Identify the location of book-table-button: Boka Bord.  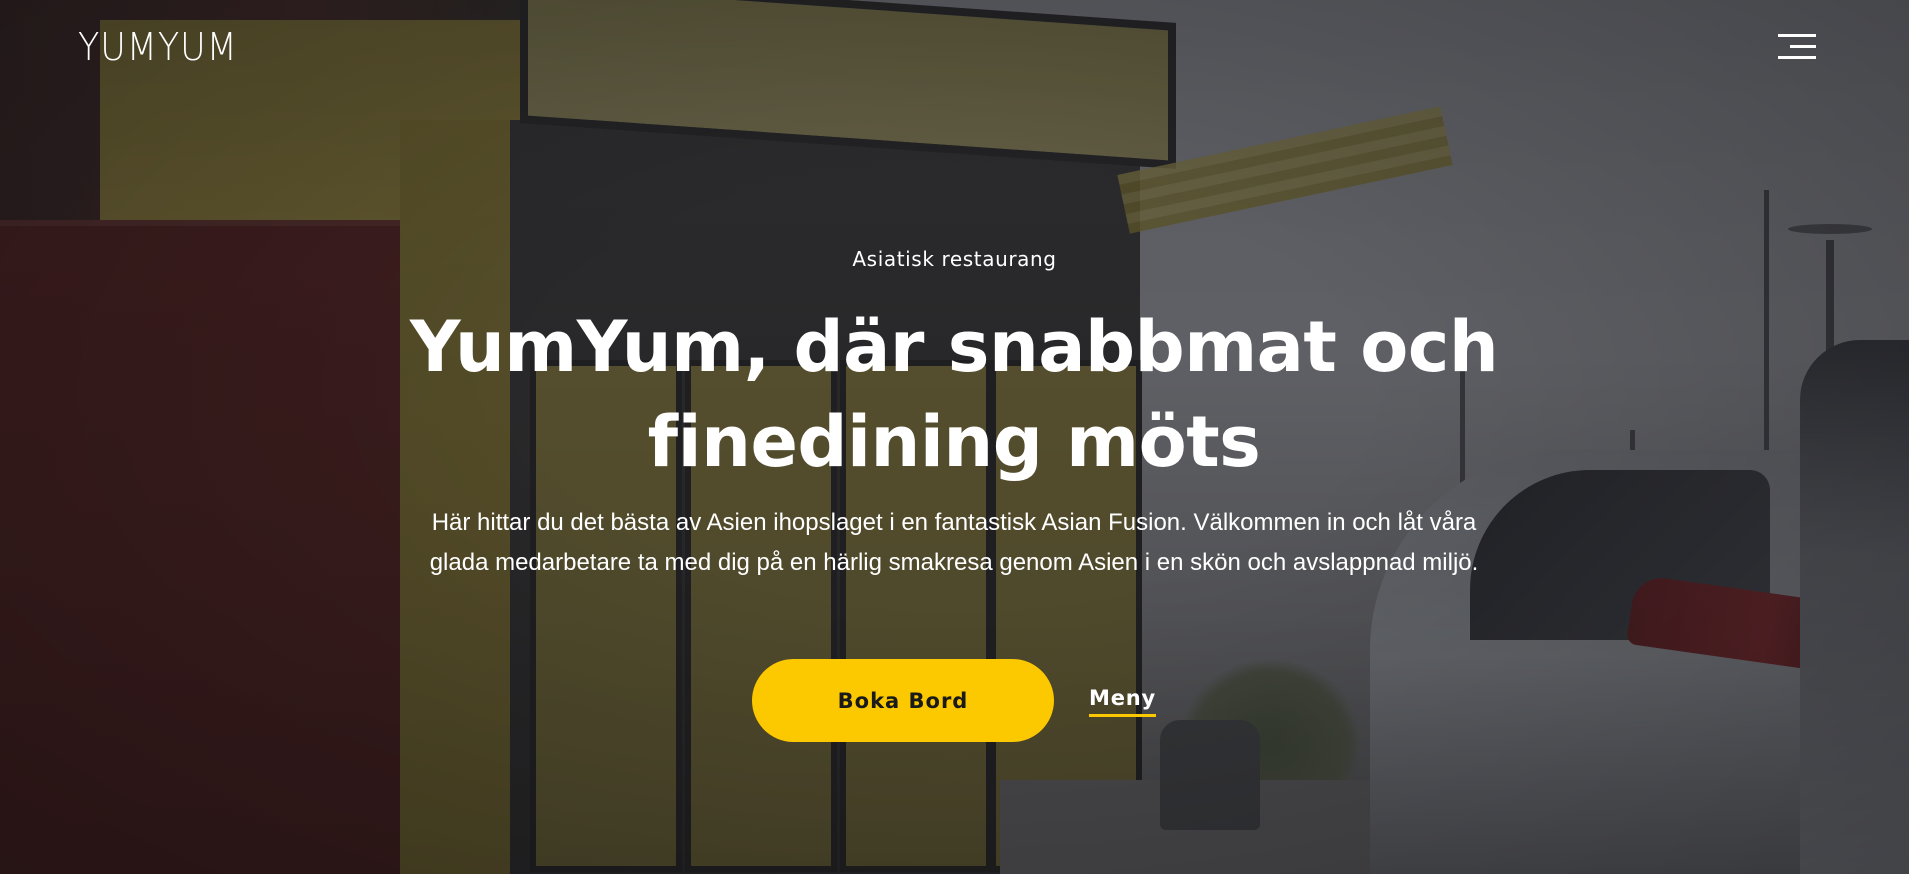
(903, 700).